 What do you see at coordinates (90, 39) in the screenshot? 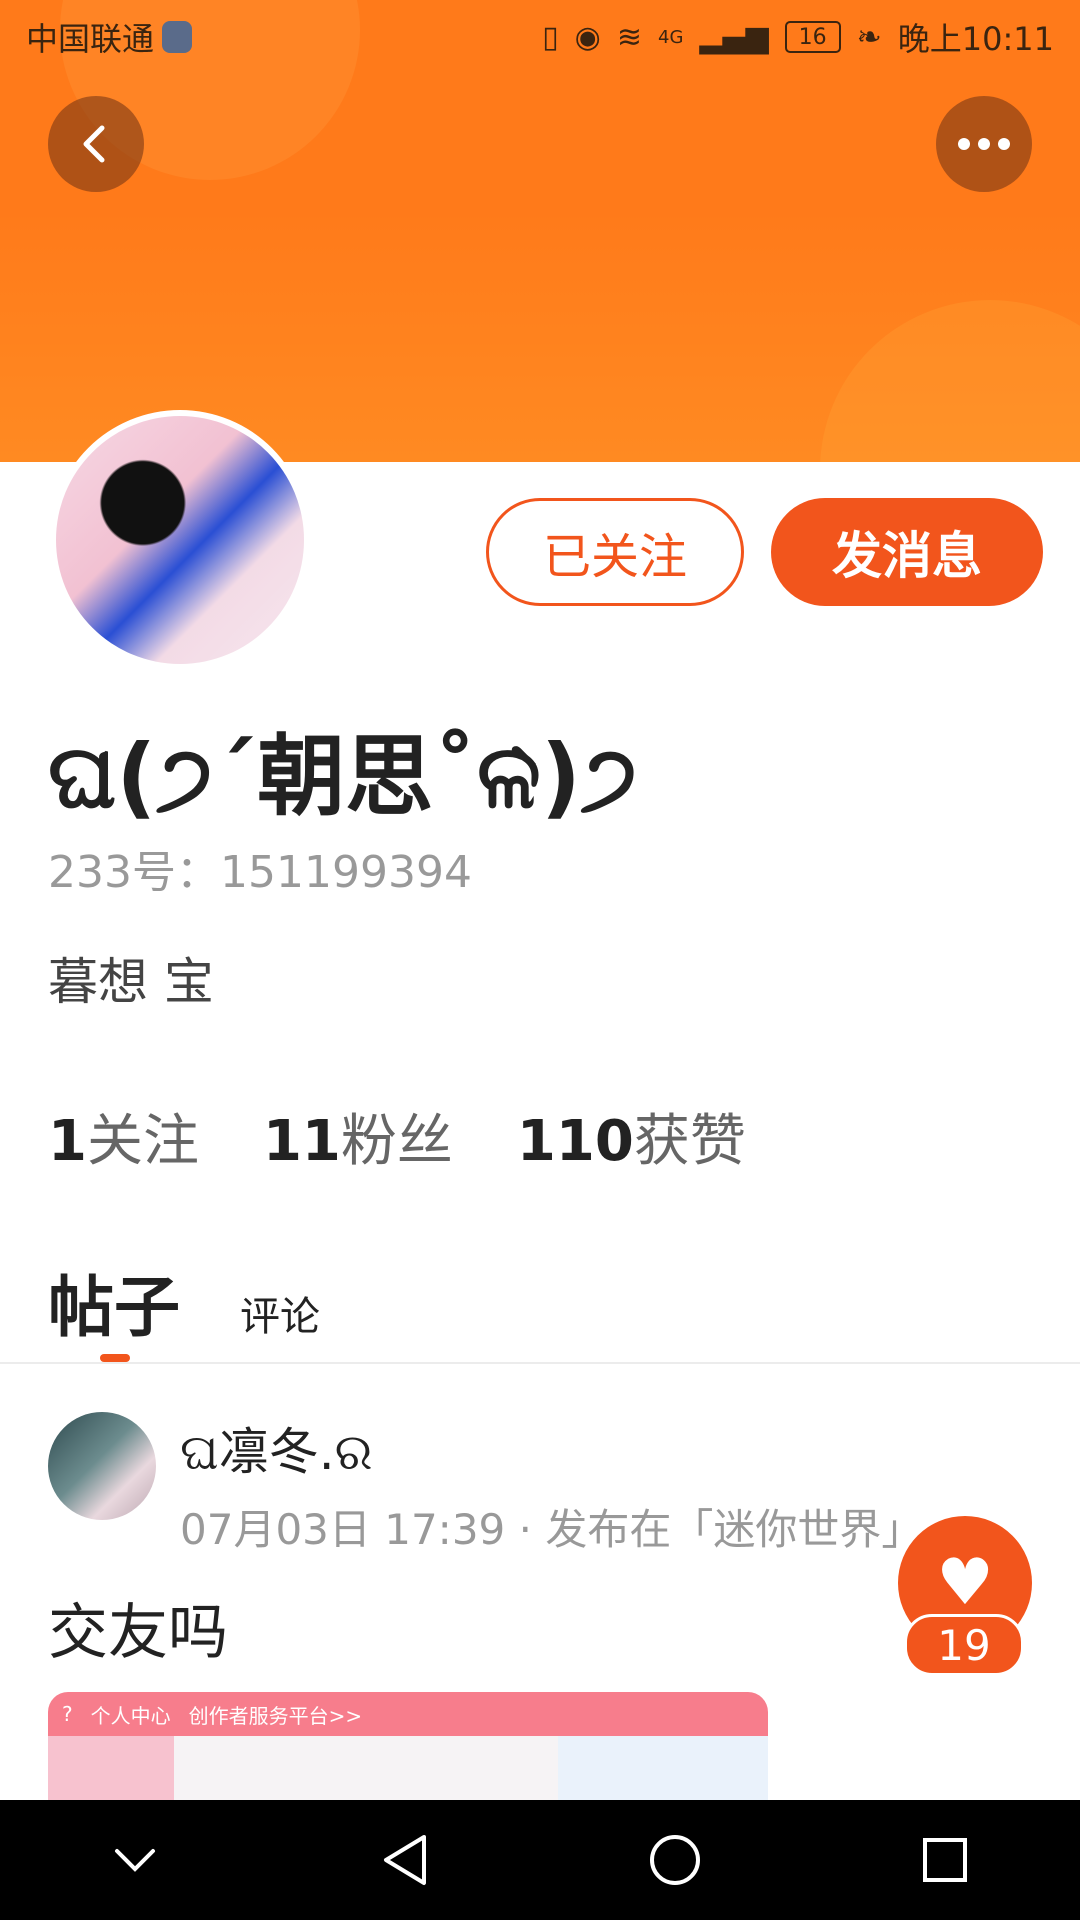
I see `carrier-label: 中国联通` at bounding box center [90, 39].